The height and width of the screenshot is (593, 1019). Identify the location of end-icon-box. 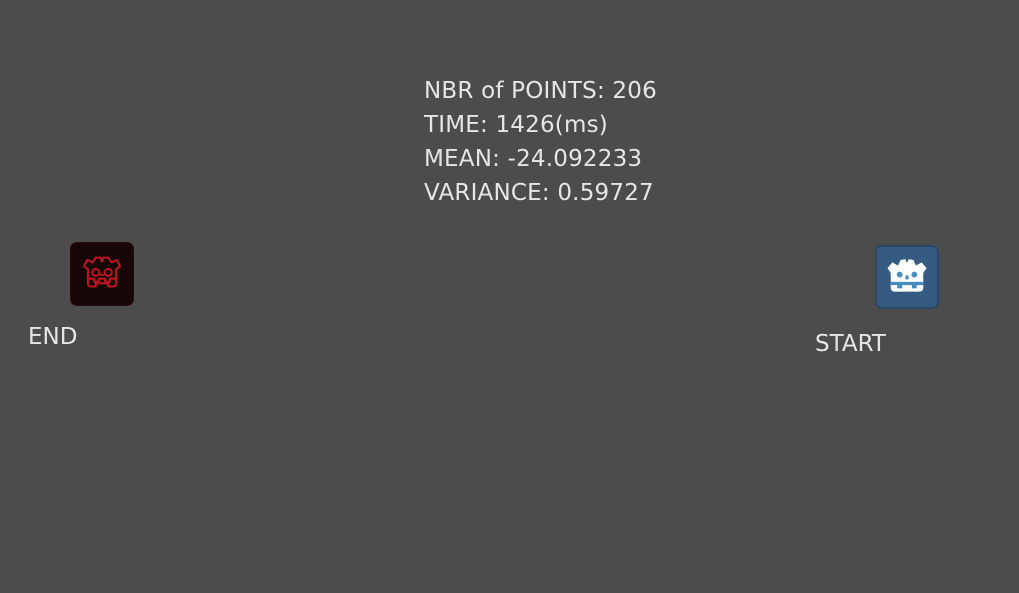
(102, 274).